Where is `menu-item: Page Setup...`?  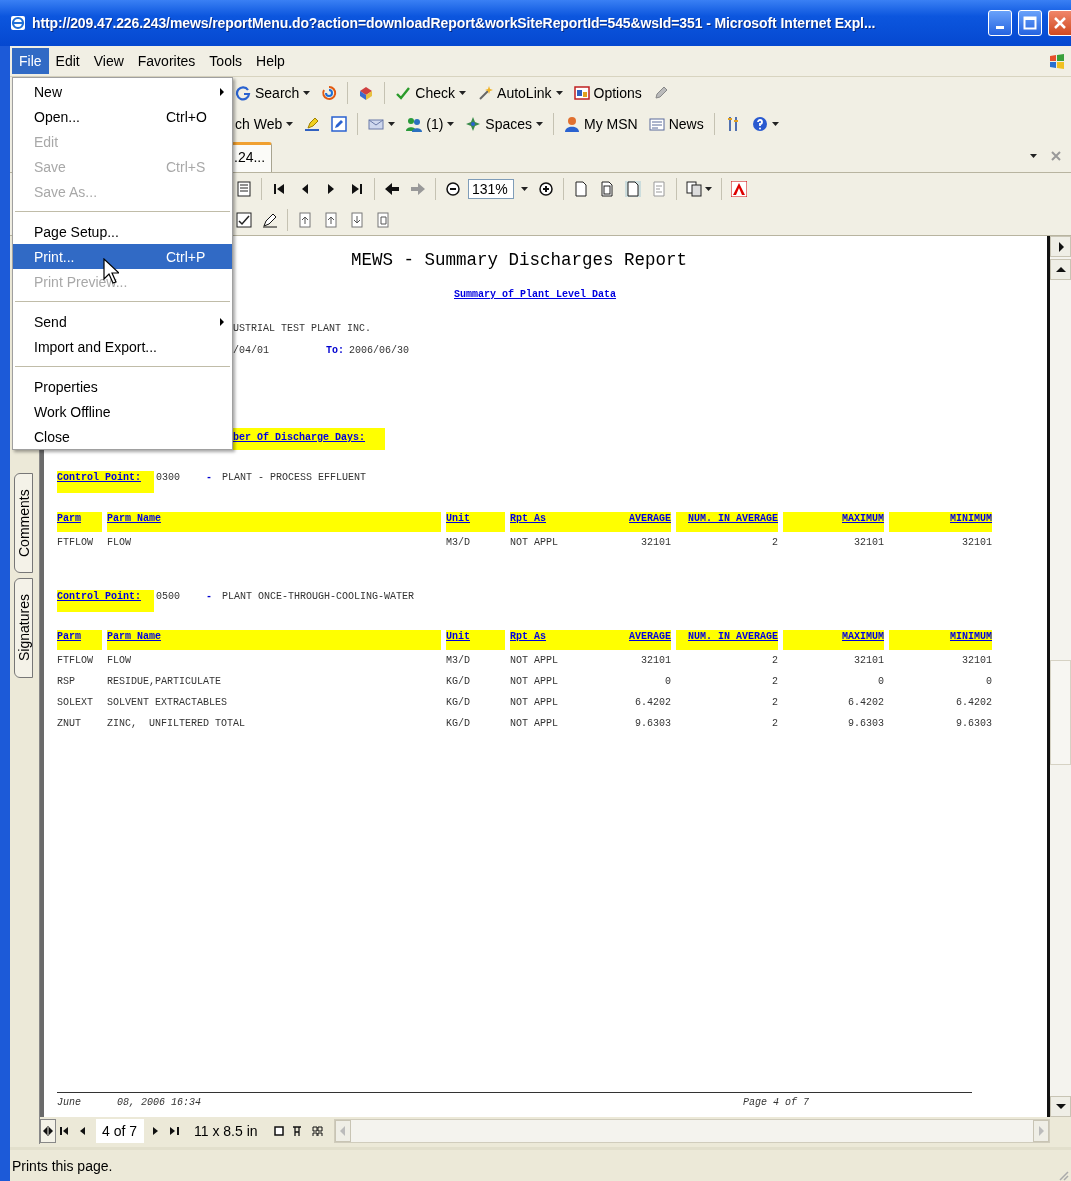
menu-item: Page Setup... is located at coordinates (122, 231).